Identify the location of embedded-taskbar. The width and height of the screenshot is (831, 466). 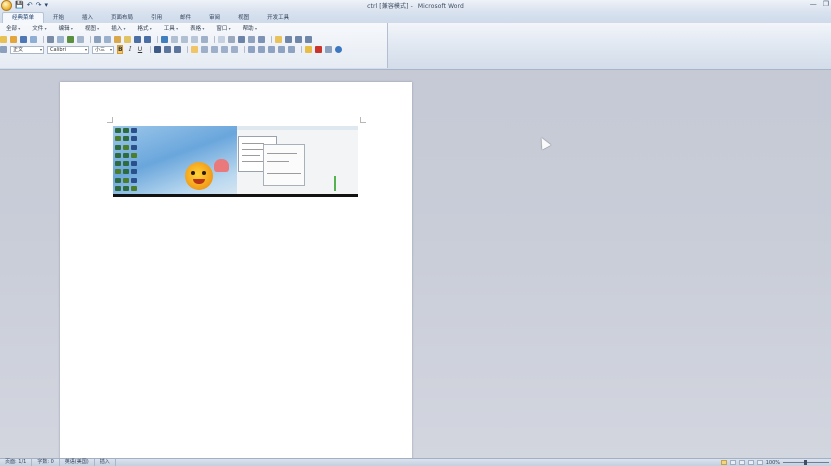
(235, 195).